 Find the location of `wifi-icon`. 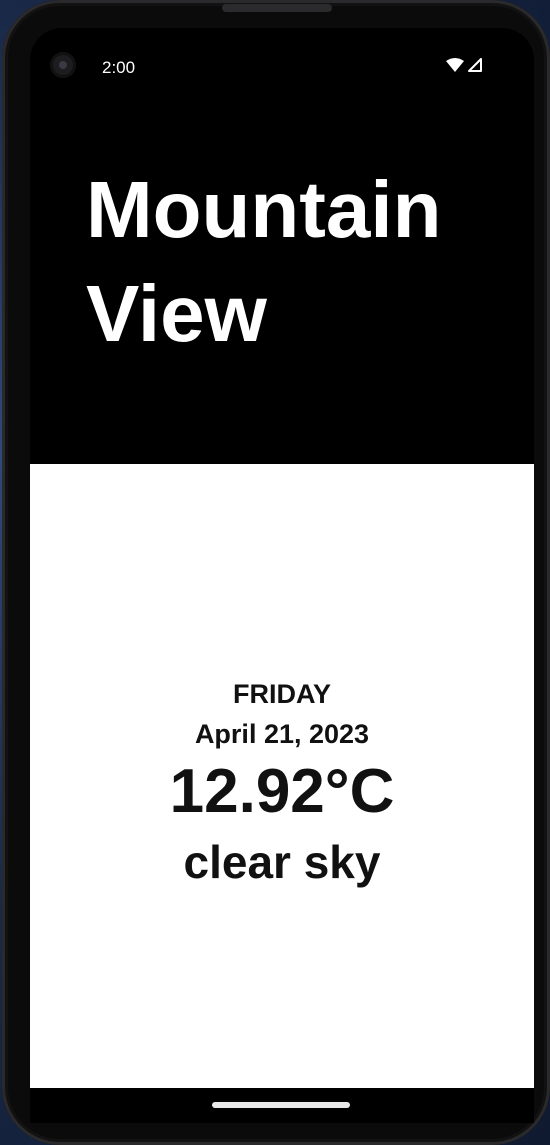

wifi-icon is located at coordinates (455, 67).